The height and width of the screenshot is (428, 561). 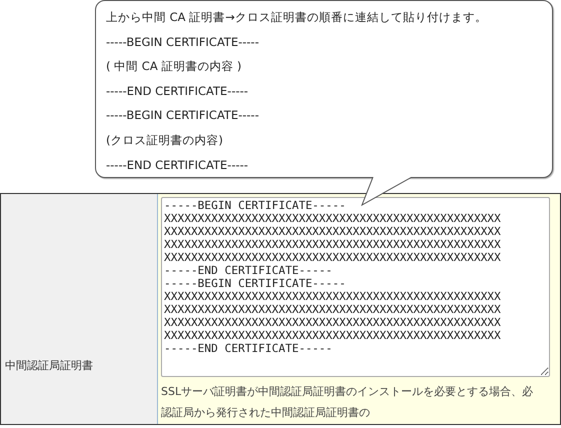 What do you see at coordinates (297, 17) in the screenshot?
I see `callout-text-line: 上から中間 CA 証明書→クロス証明書の順番に連結して貼り付けます。` at bounding box center [297, 17].